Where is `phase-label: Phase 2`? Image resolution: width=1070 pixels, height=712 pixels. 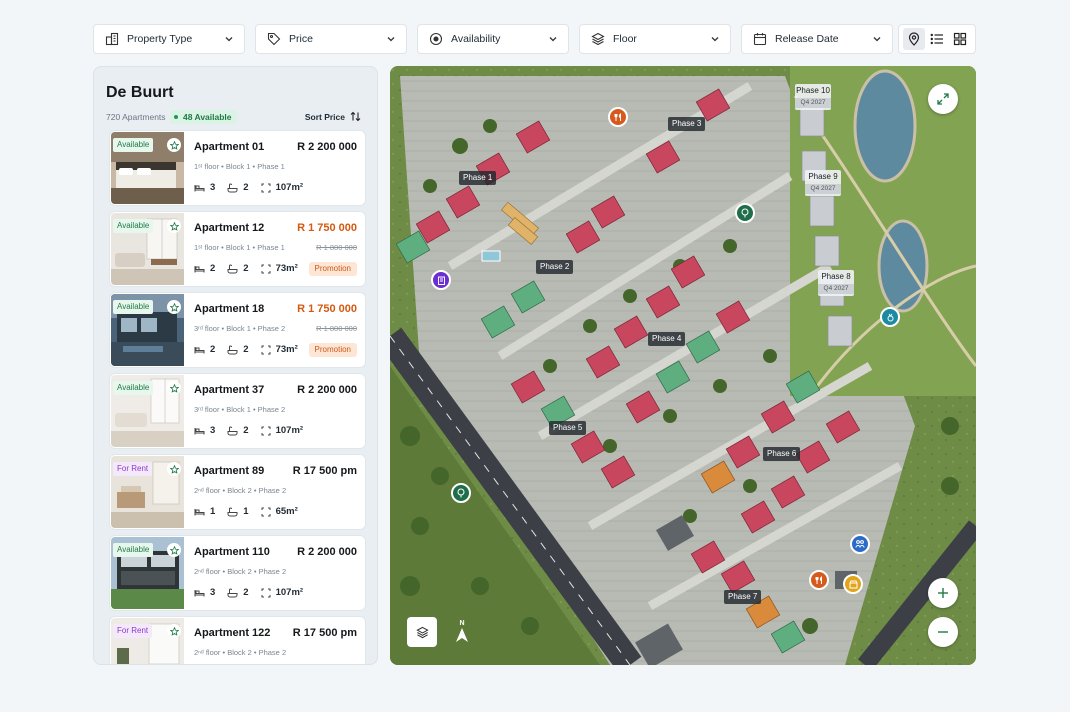 phase-label: Phase 2 is located at coordinates (555, 267).